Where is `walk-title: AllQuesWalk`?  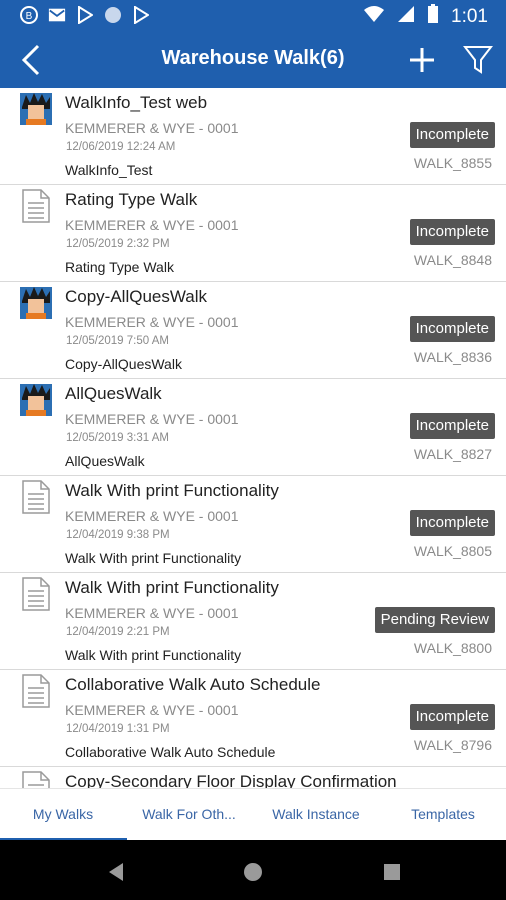 walk-title: AllQuesWalk is located at coordinates (113, 393).